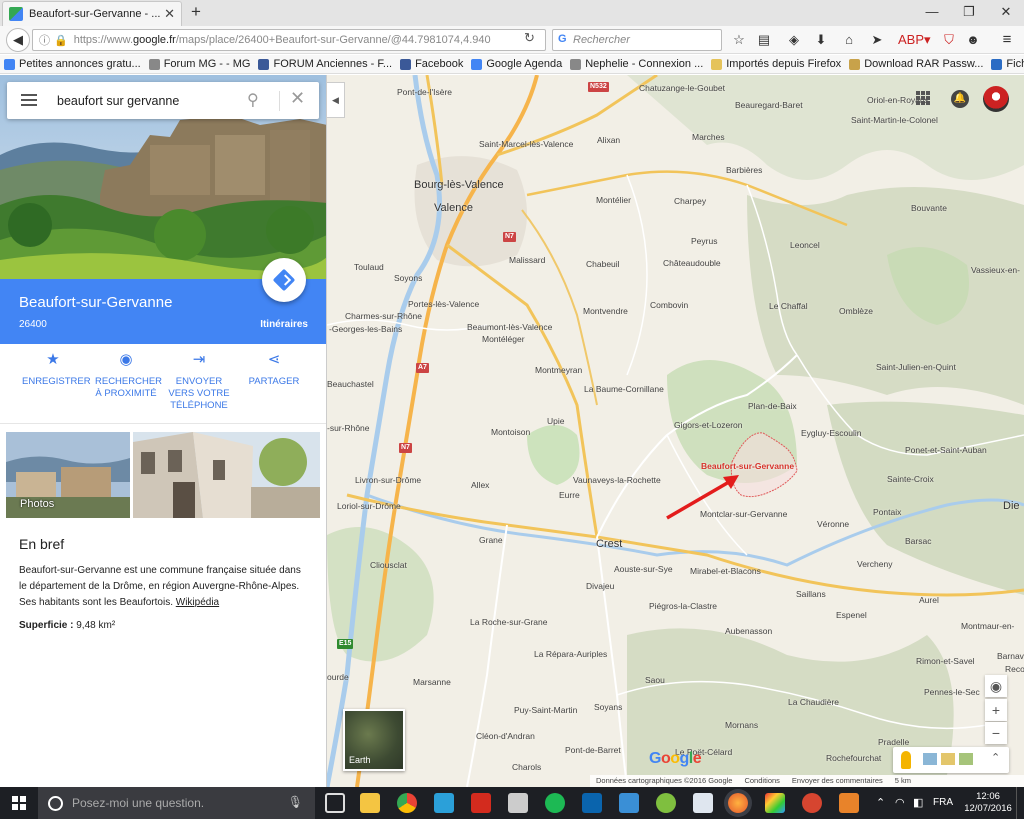  What do you see at coordinates (1007, 40) in the screenshot?
I see `menu-icon: ≡` at bounding box center [1007, 40].